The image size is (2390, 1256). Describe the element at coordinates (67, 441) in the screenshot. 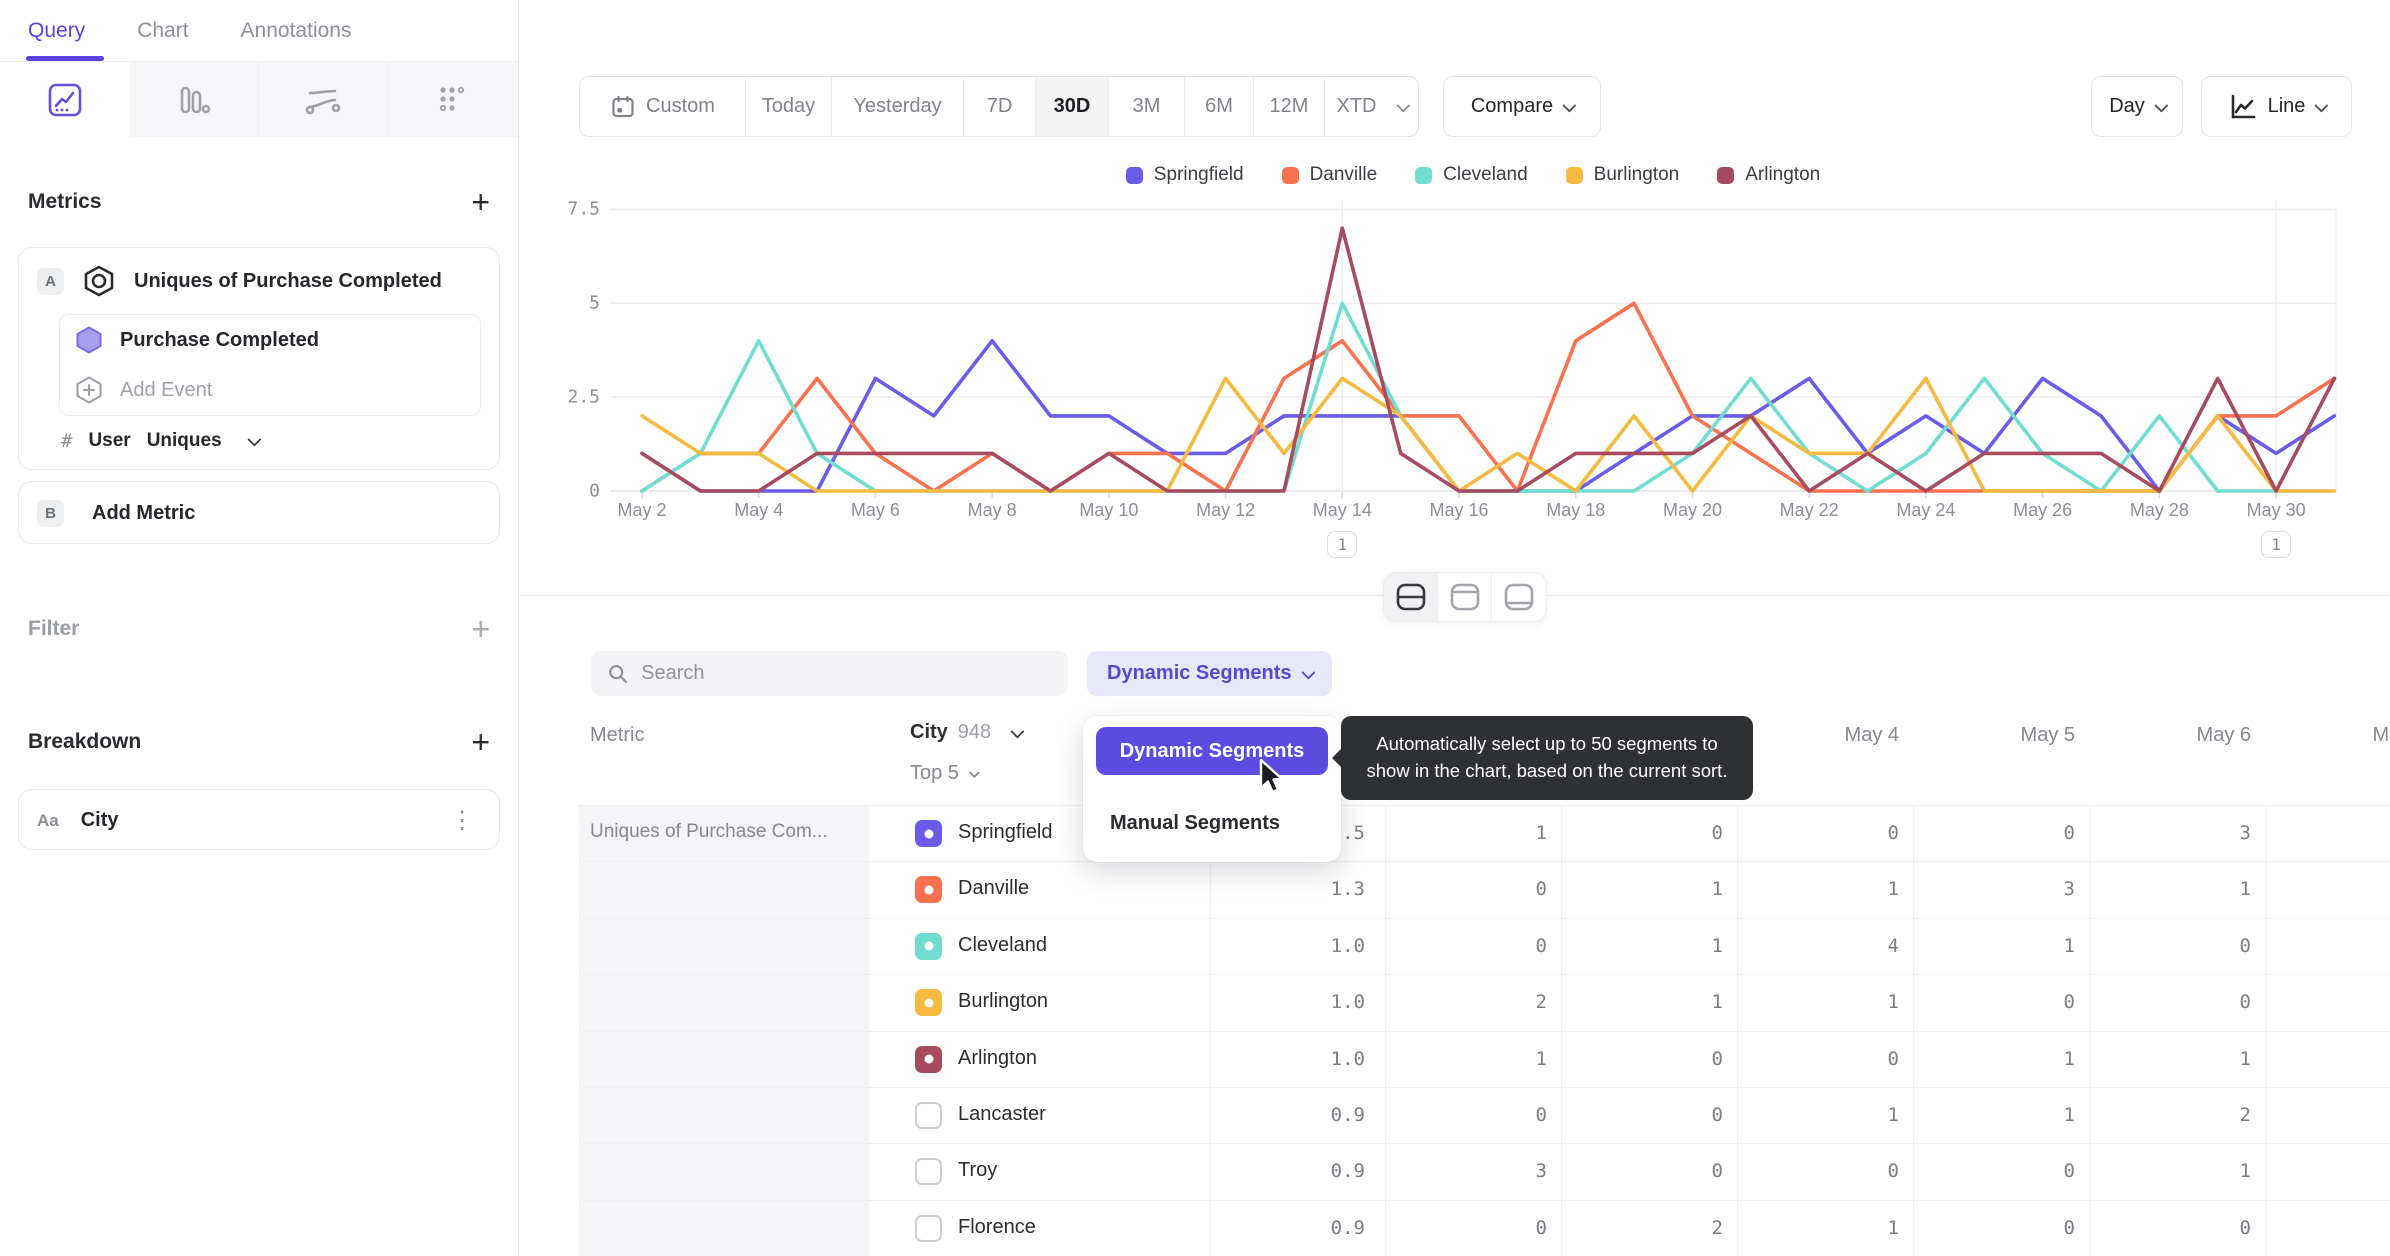

I see `hash-icon: #` at that location.